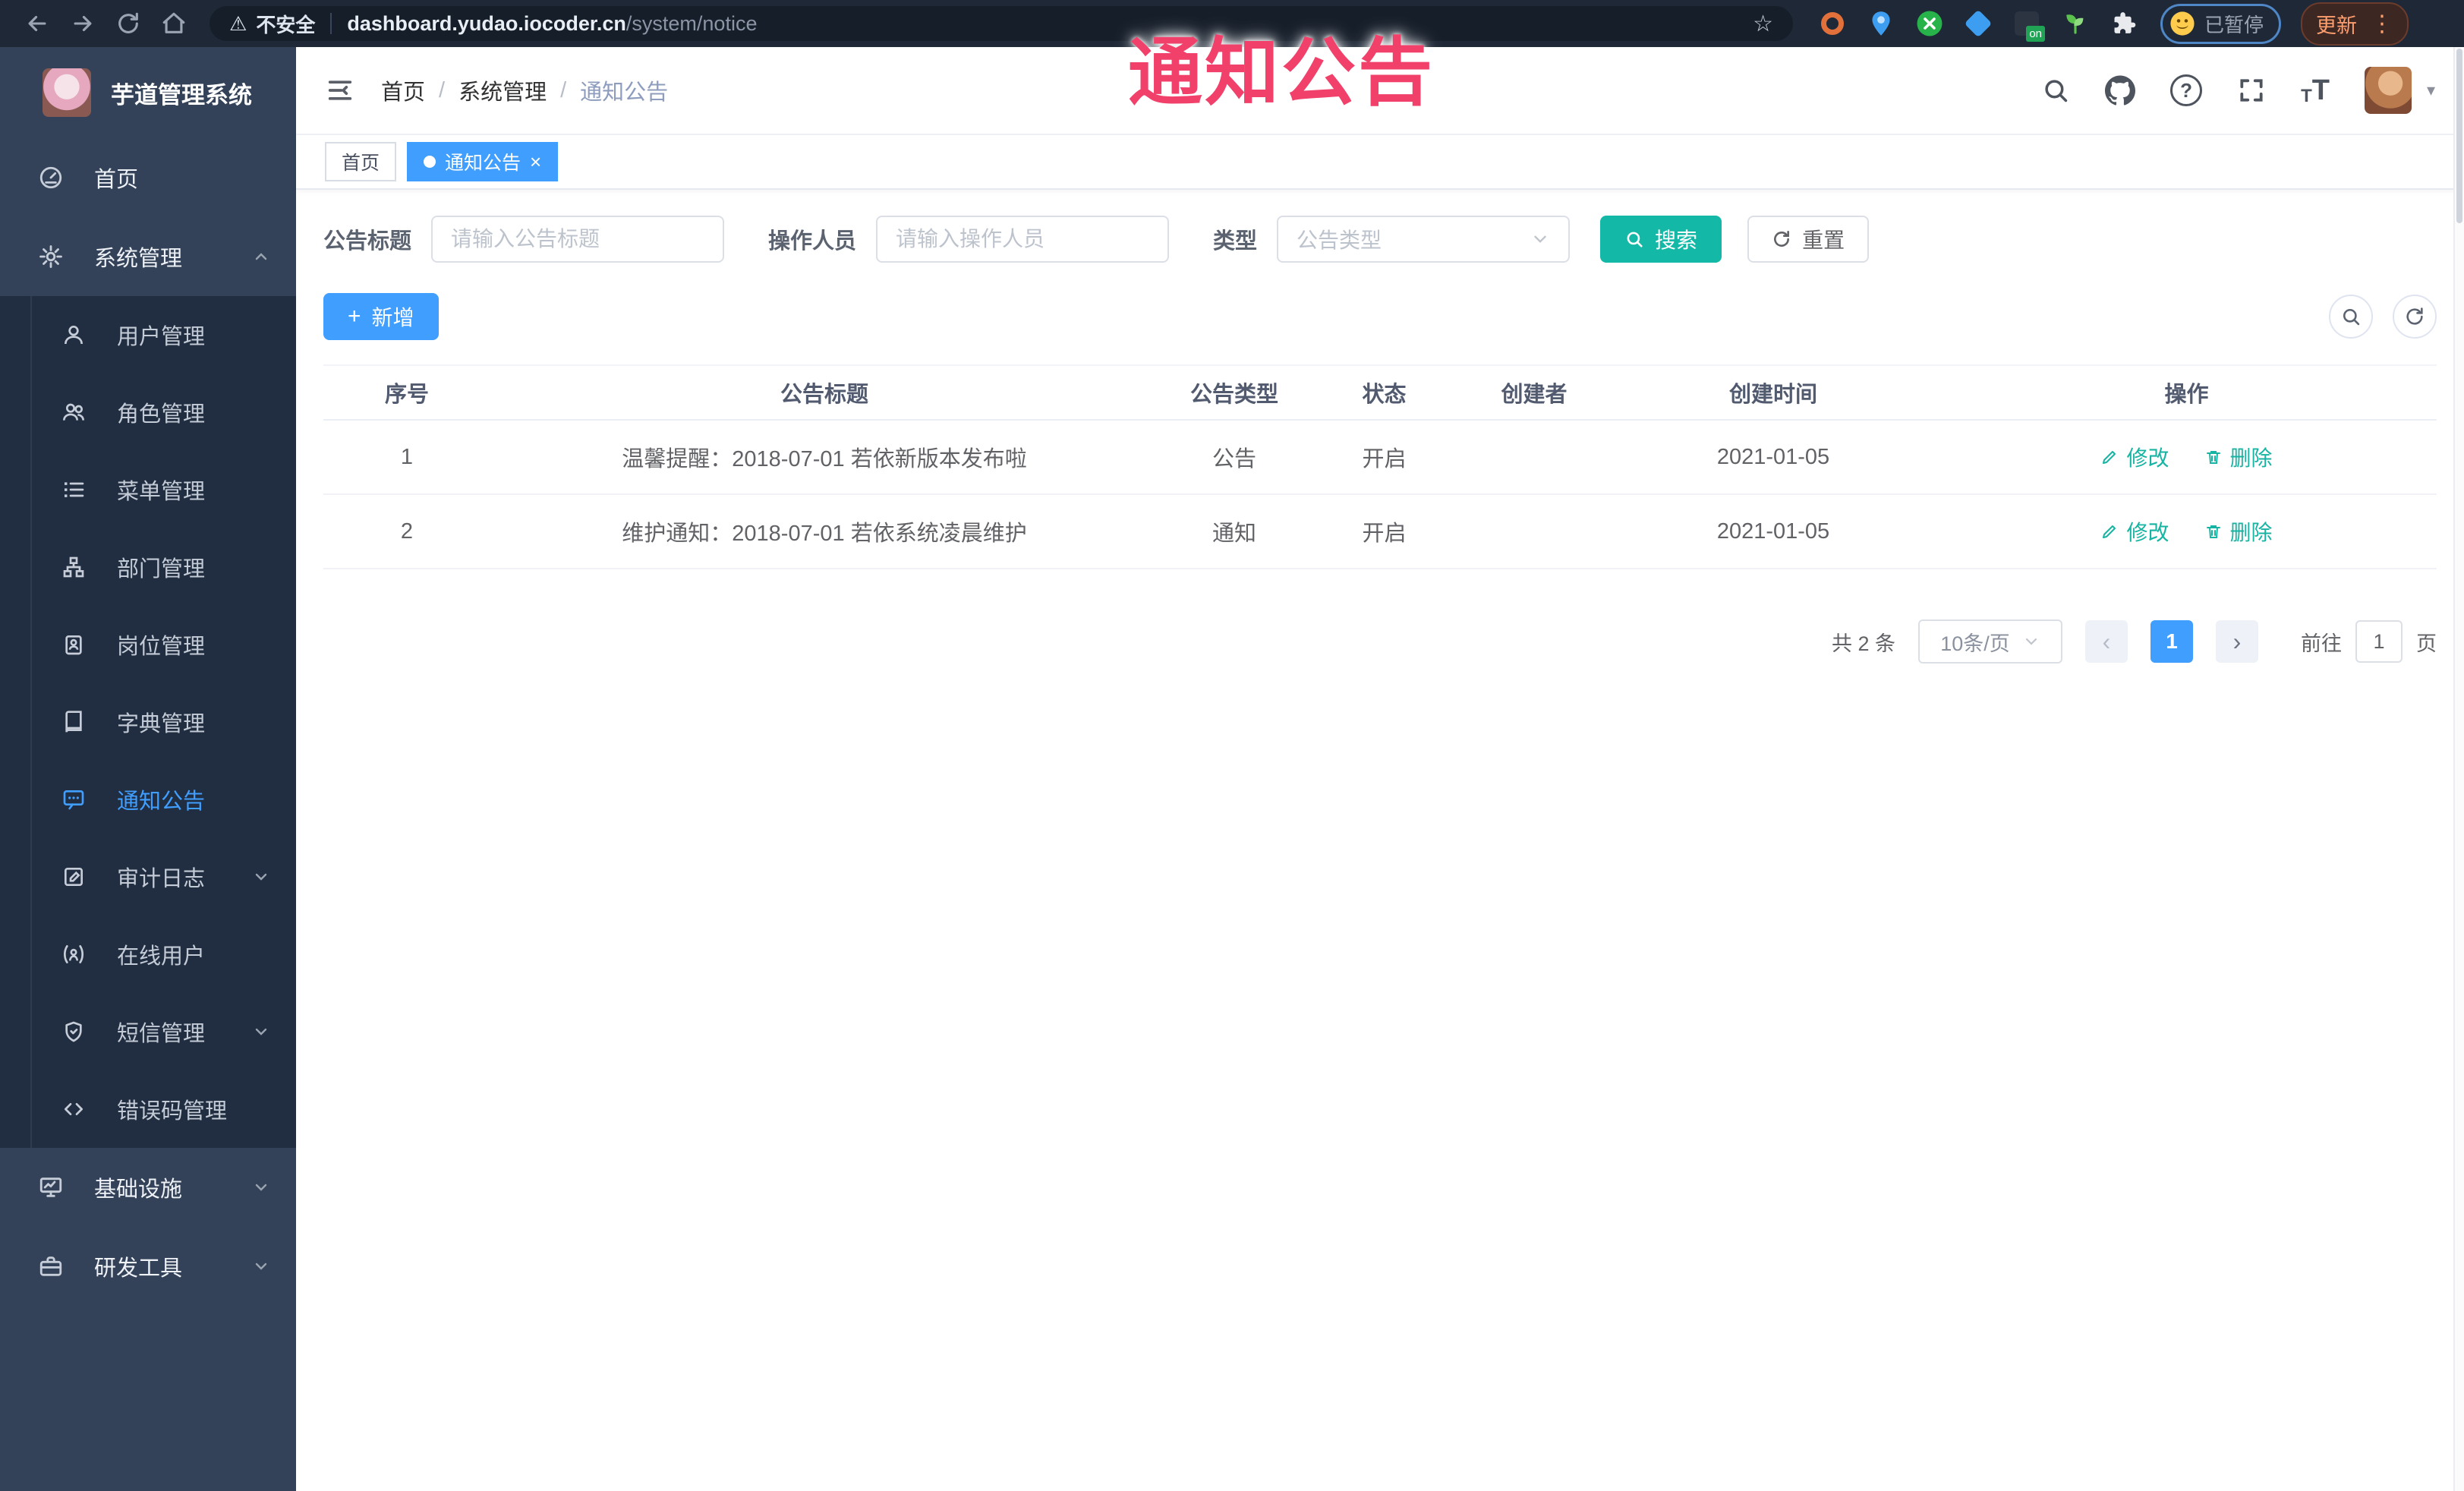 The height and width of the screenshot is (1491, 2464). I want to click on sidebar-item-audit-log: 审计日志, so click(148, 877).